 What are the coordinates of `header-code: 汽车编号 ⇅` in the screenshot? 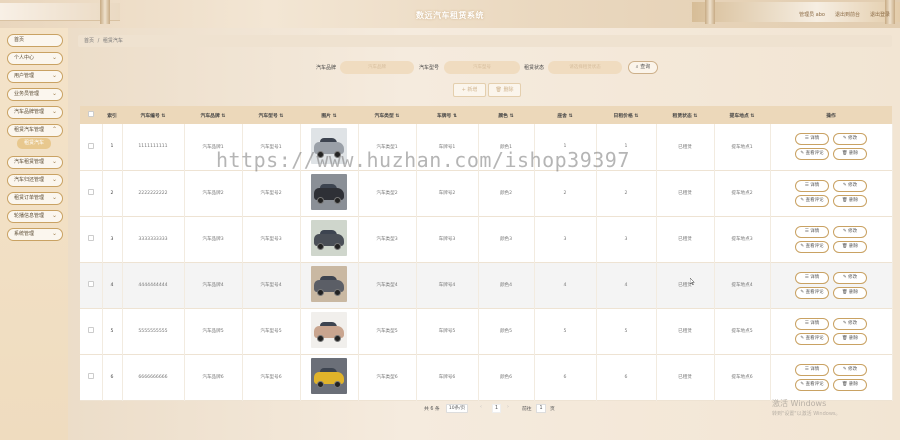 It's located at (153, 115).